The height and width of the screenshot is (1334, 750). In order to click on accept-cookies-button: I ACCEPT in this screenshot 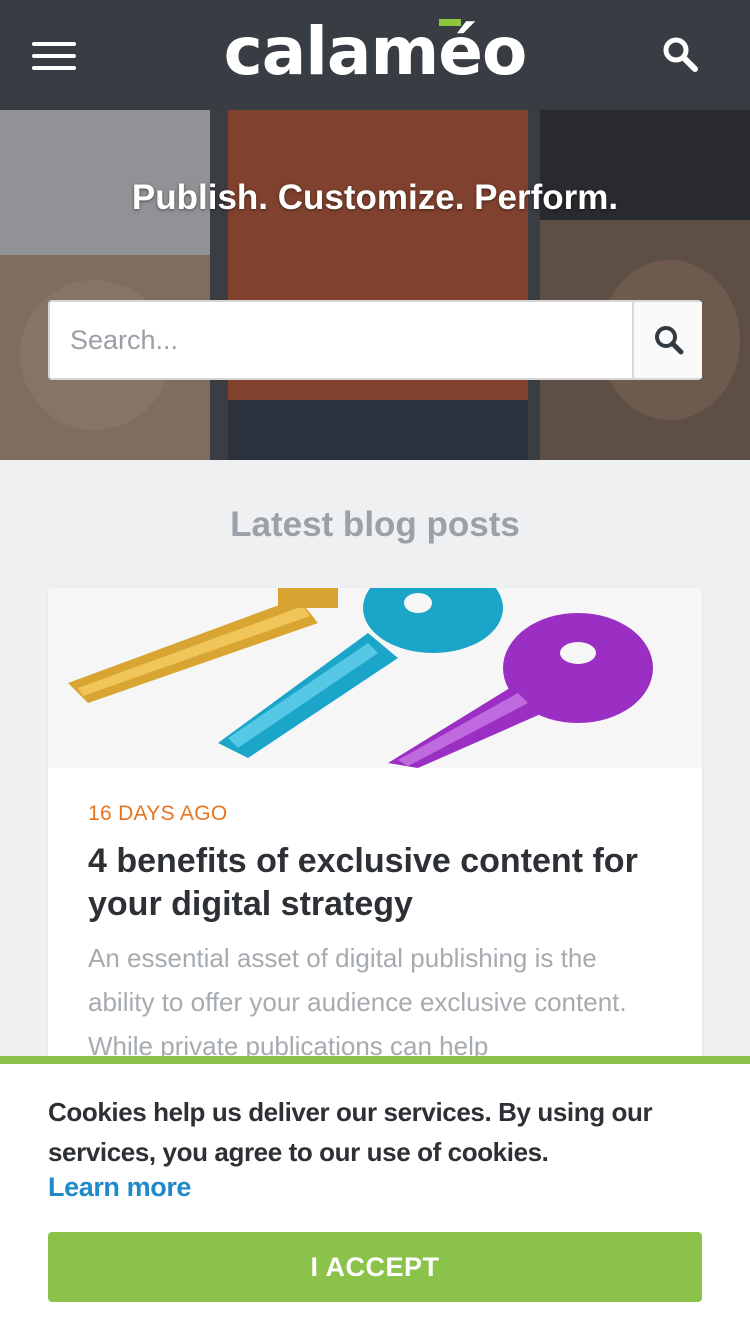, I will do `click(375, 1267)`.